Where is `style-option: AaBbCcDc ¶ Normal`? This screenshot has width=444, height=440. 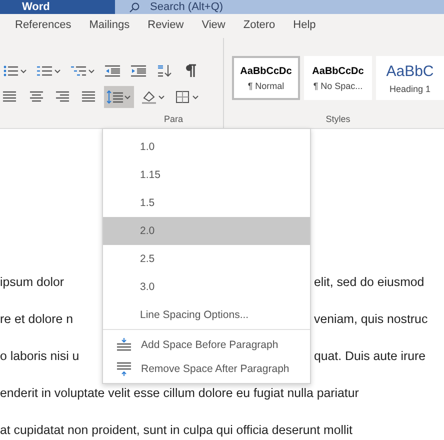
style-option: AaBbCcDc ¶ Normal is located at coordinates (266, 78).